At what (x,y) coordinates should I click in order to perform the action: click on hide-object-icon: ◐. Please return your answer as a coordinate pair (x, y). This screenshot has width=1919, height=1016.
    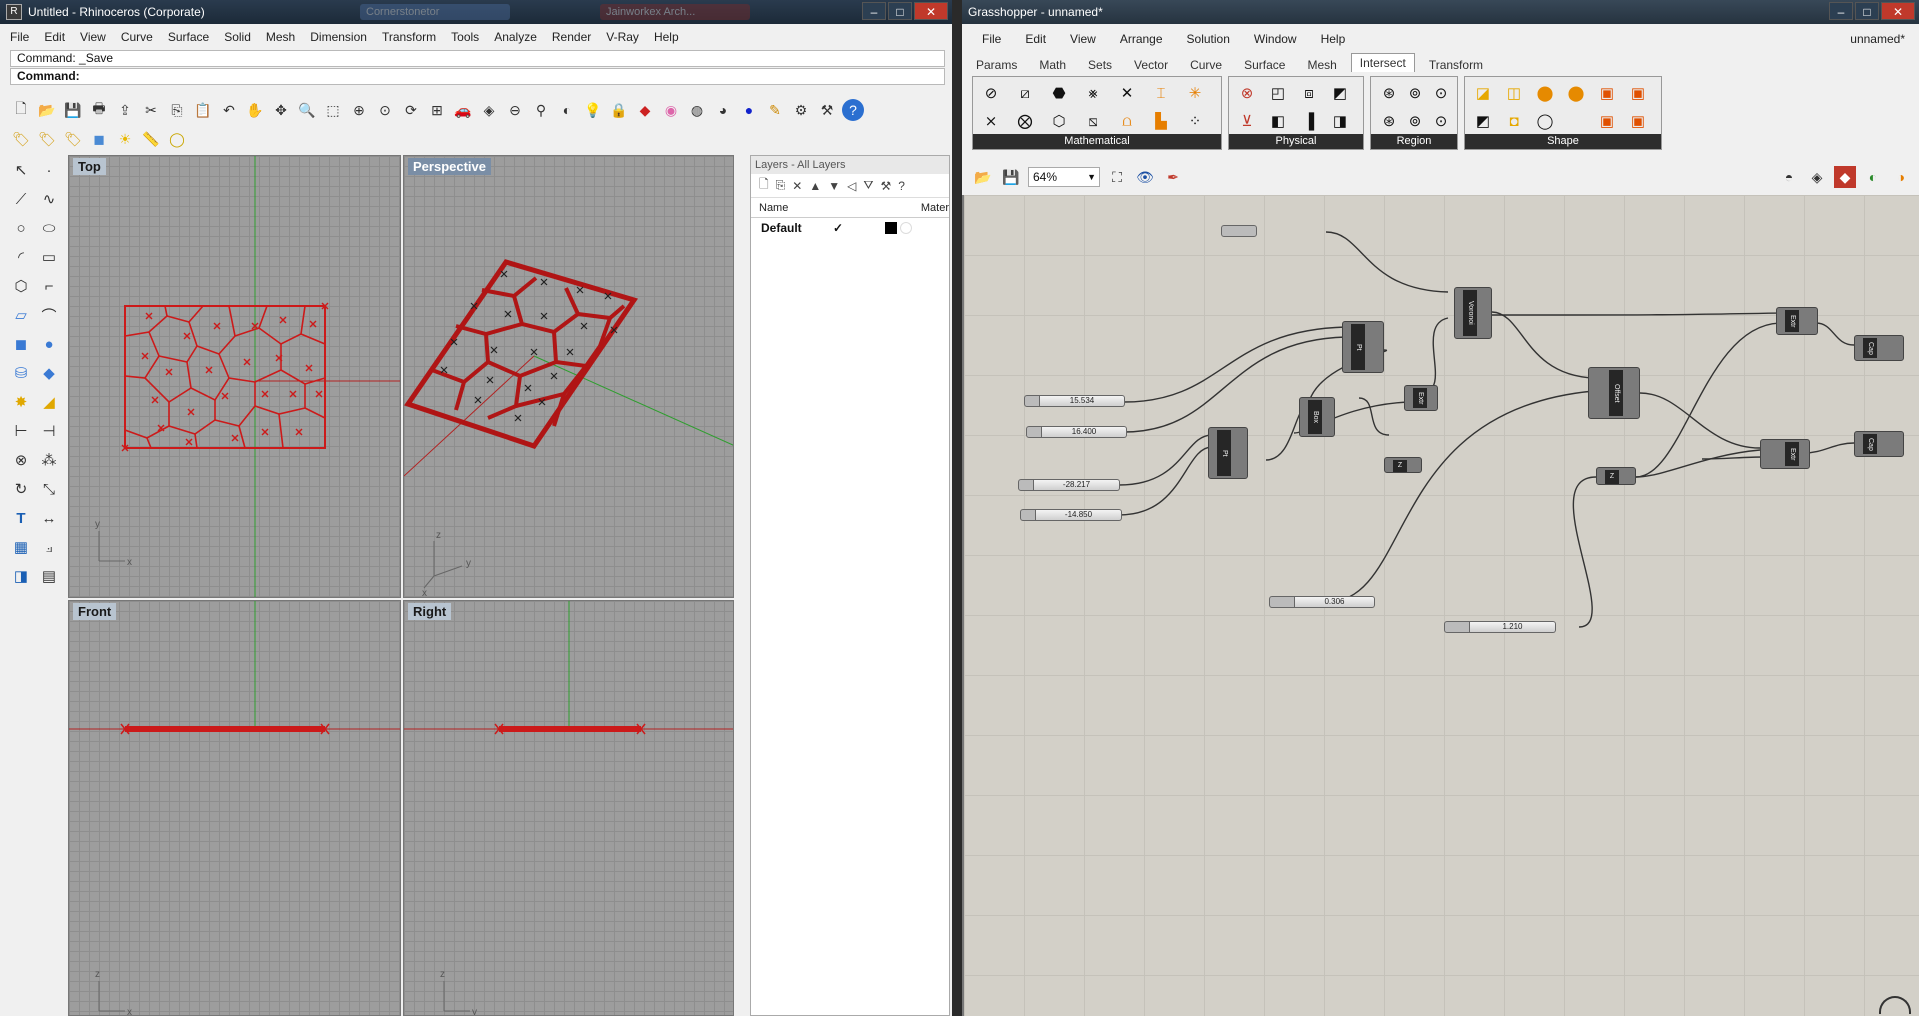
    Looking at the image, I should click on (567, 110).